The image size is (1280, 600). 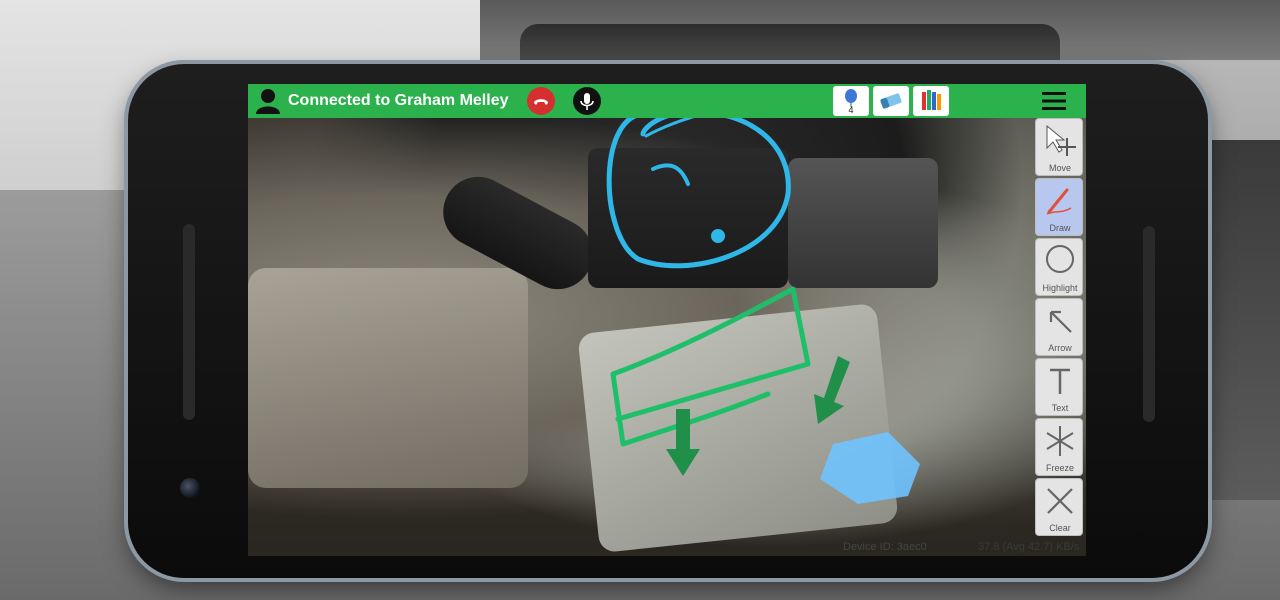 I want to click on hamburger-menu-icon, so click(x=1054, y=101).